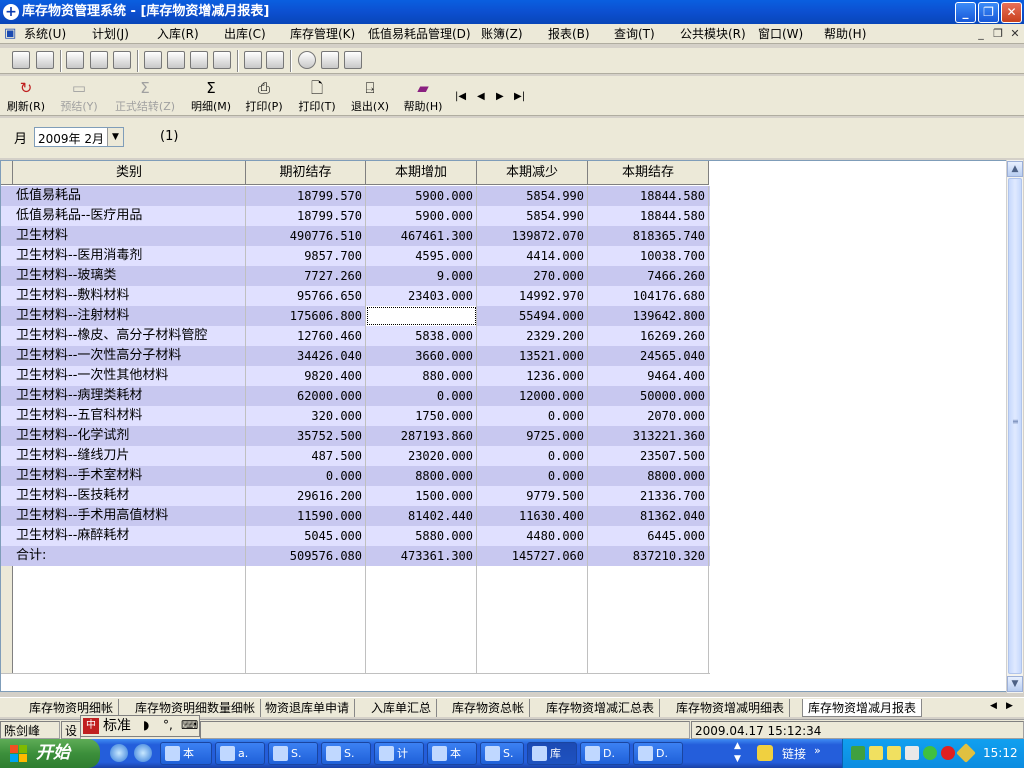 The width and height of the screenshot is (1024, 768). Describe the element at coordinates (306, 516) in the screenshot. I see `cell-opening: 11590.000` at that location.